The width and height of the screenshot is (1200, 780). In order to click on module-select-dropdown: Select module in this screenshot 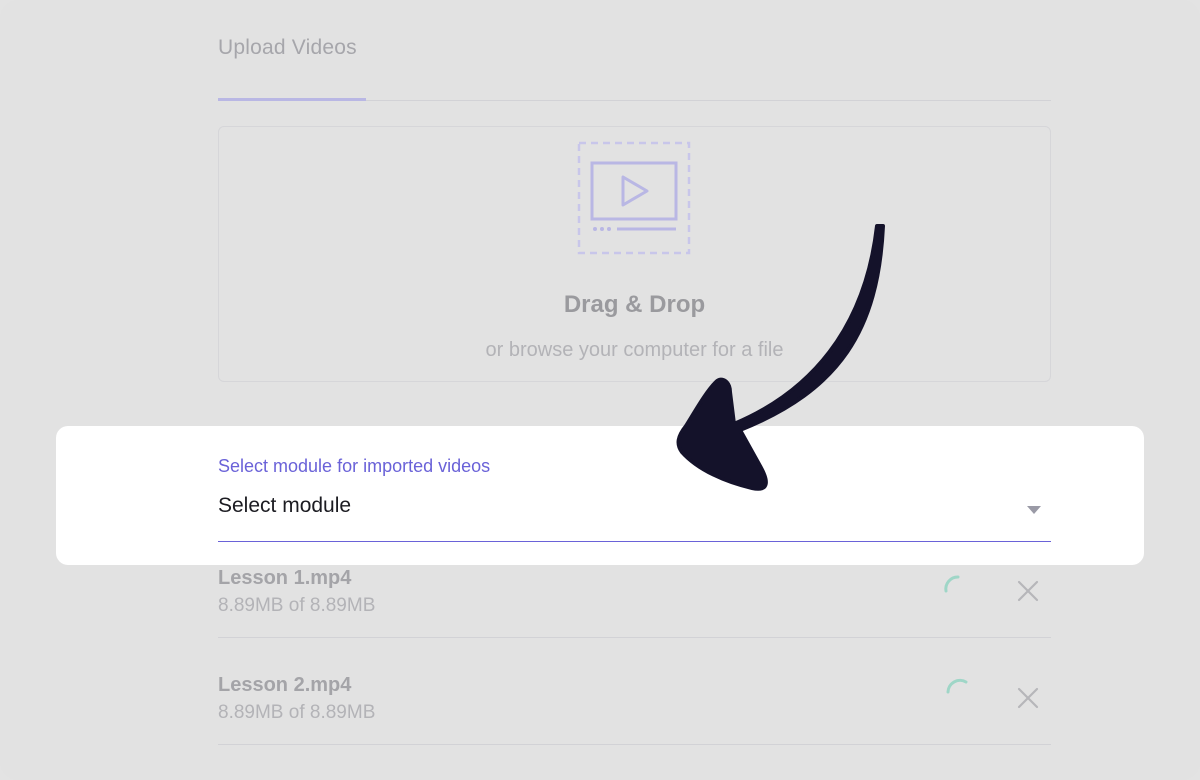, I will do `click(634, 516)`.